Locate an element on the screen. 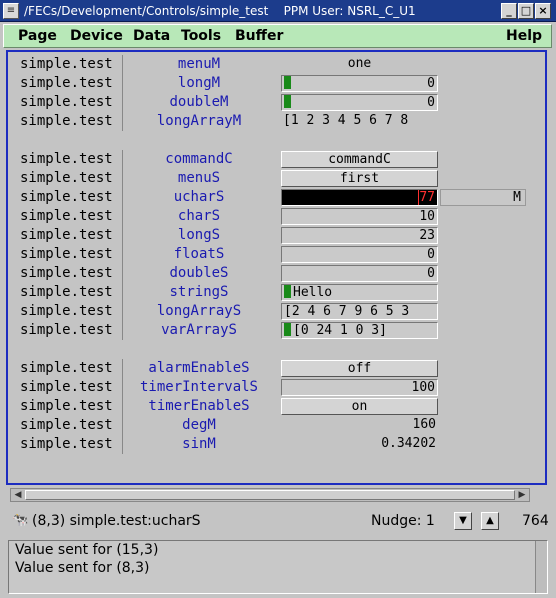 Image resolution: width=556 pixels, height=598 pixels. value-text: Hello is located at coordinates (313, 292).